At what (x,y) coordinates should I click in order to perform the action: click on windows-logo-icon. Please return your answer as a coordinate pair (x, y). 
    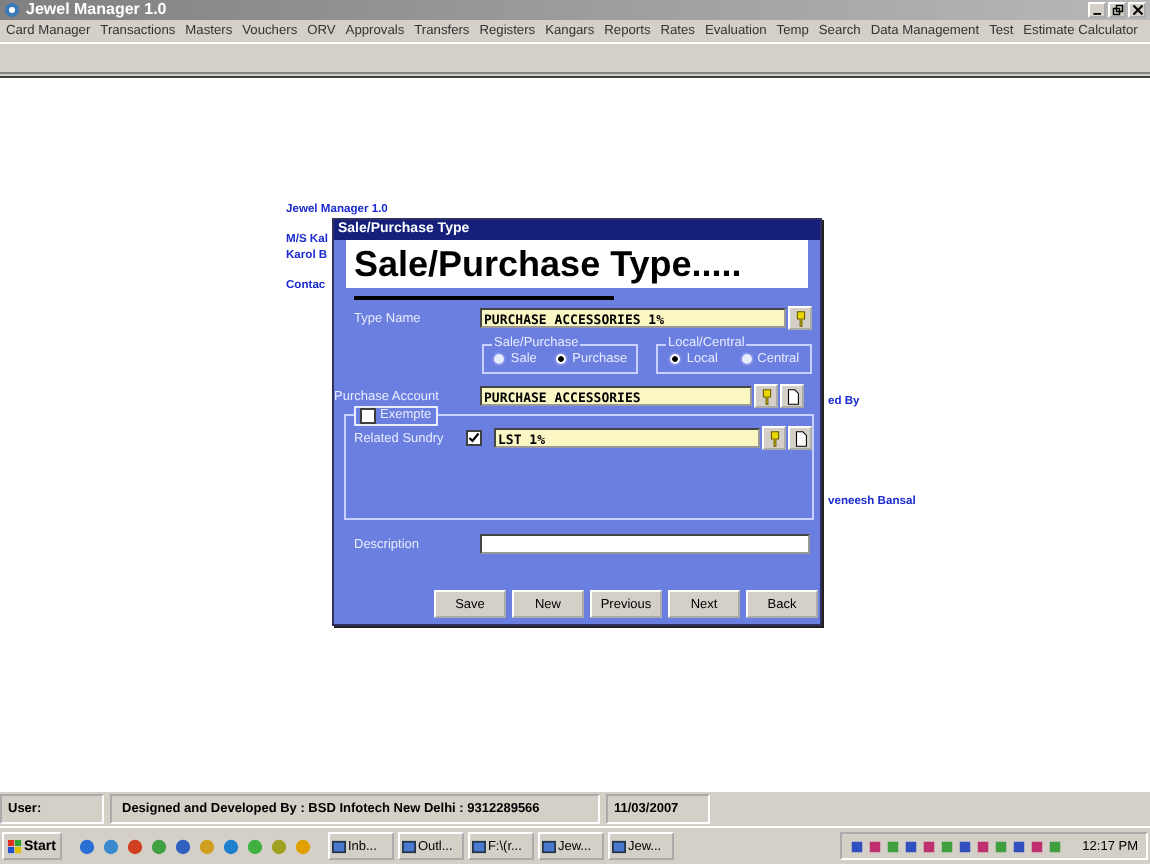
    Looking at the image, I should click on (15, 846).